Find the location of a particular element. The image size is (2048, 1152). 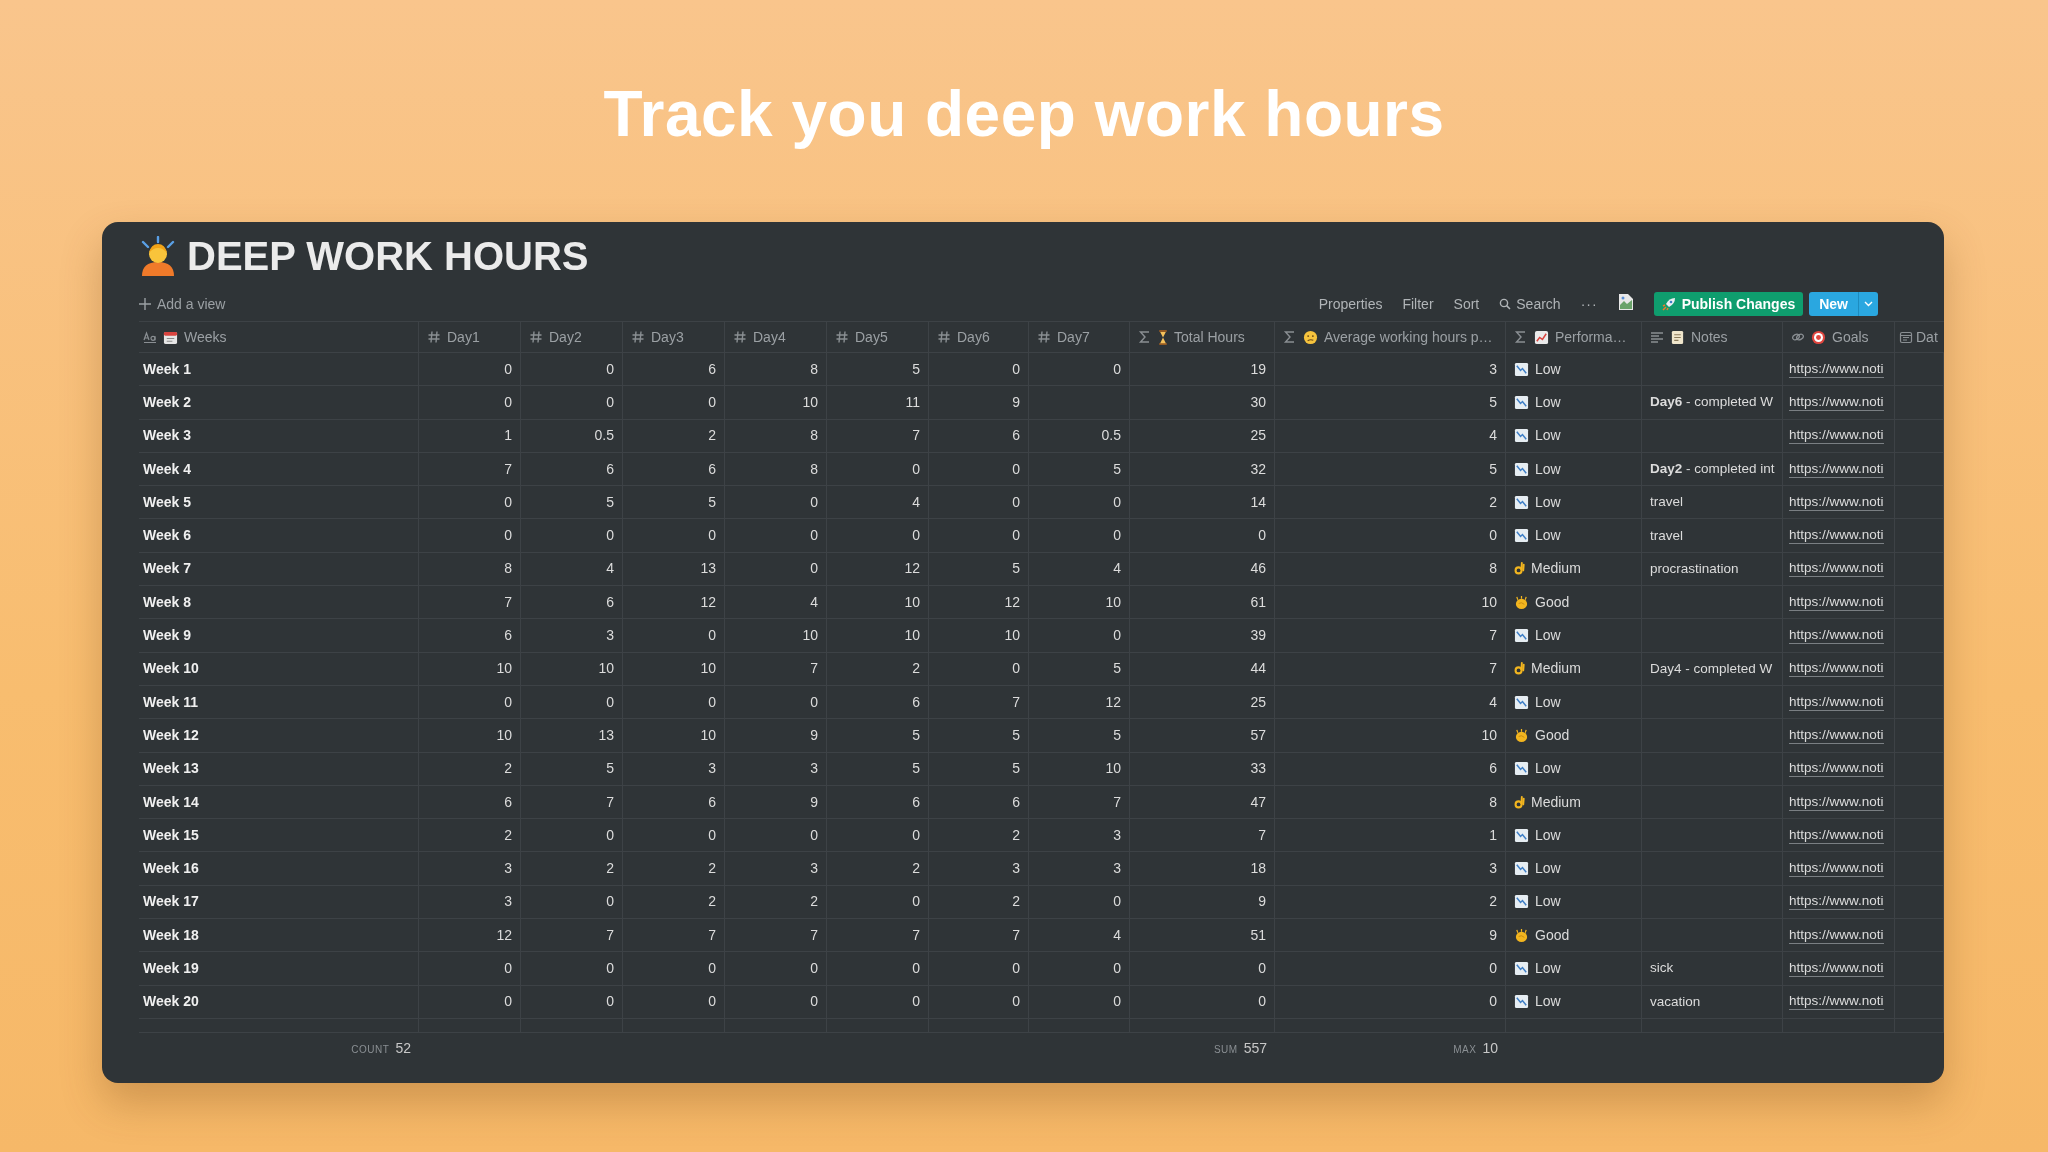

toolbar-button: Sort is located at coordinates (1466, 304).